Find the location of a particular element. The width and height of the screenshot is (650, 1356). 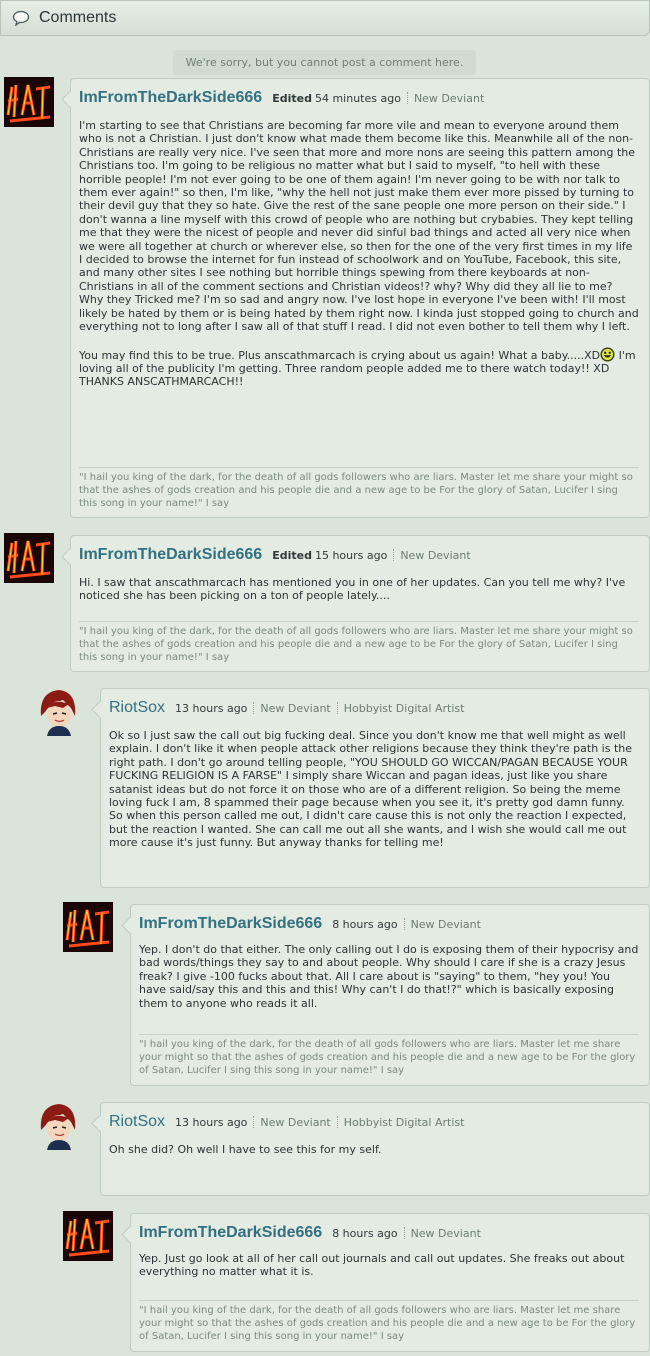

comments-title: Comments is located at coordinates (78, 17).